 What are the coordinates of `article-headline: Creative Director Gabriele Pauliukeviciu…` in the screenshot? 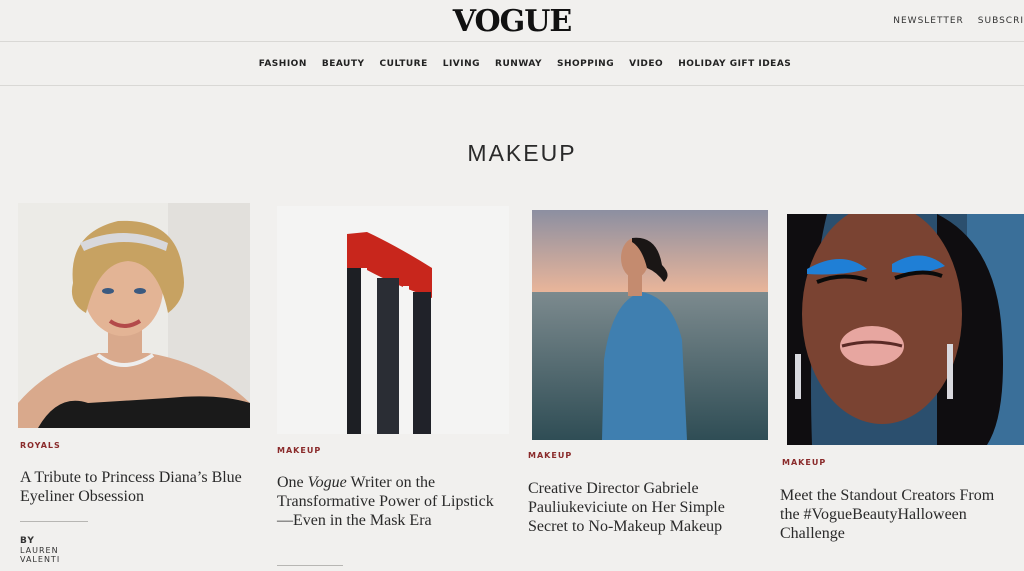 It's located at (643, 507).